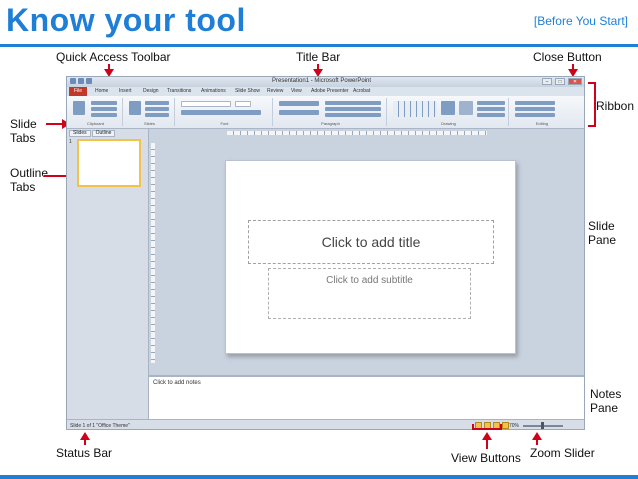 The width and height of the screenshot is (638, 479). I want to click on quick-access-toolbar, so click(81, 81).